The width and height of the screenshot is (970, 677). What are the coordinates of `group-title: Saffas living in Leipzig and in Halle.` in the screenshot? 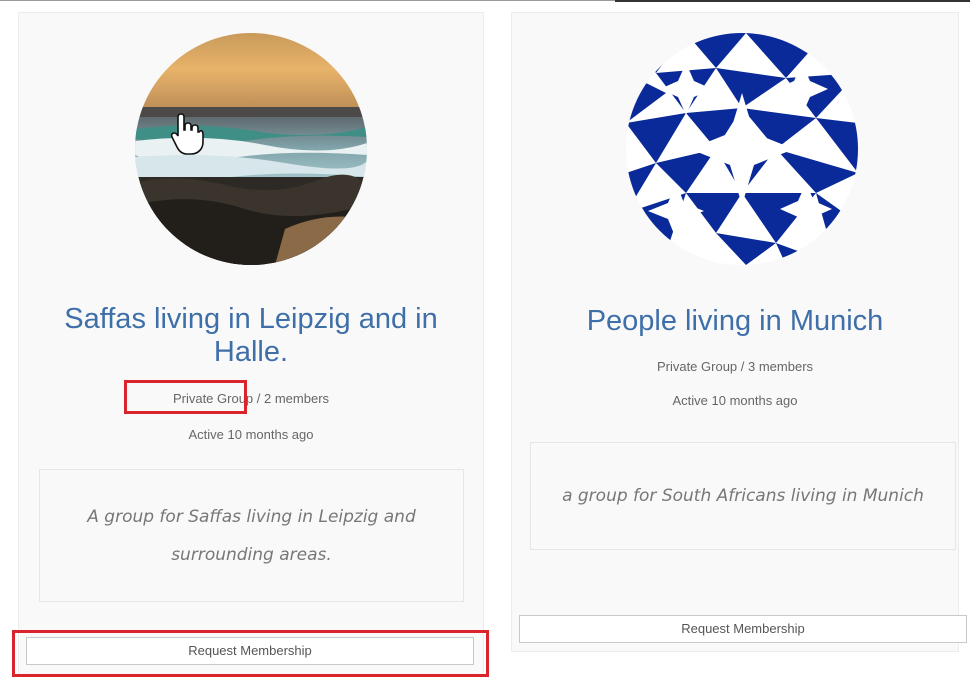 It's located at (251, 336).